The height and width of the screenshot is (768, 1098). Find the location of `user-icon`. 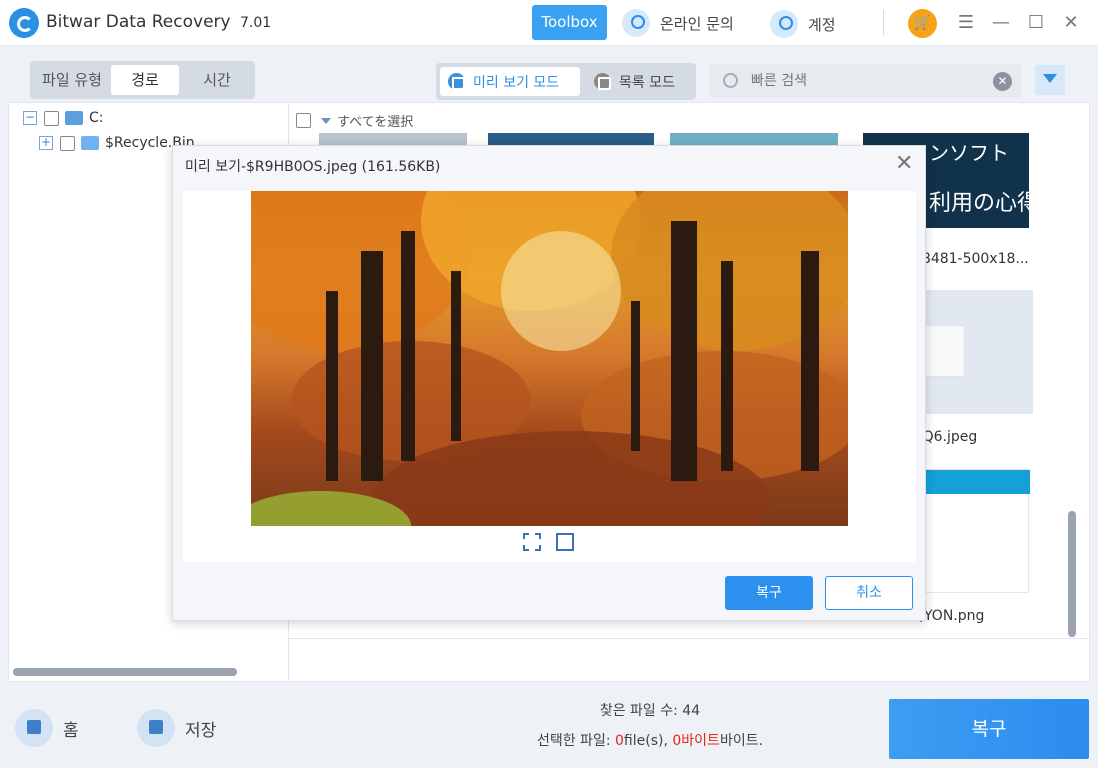

user-icon is located at coordinates (784, 24).